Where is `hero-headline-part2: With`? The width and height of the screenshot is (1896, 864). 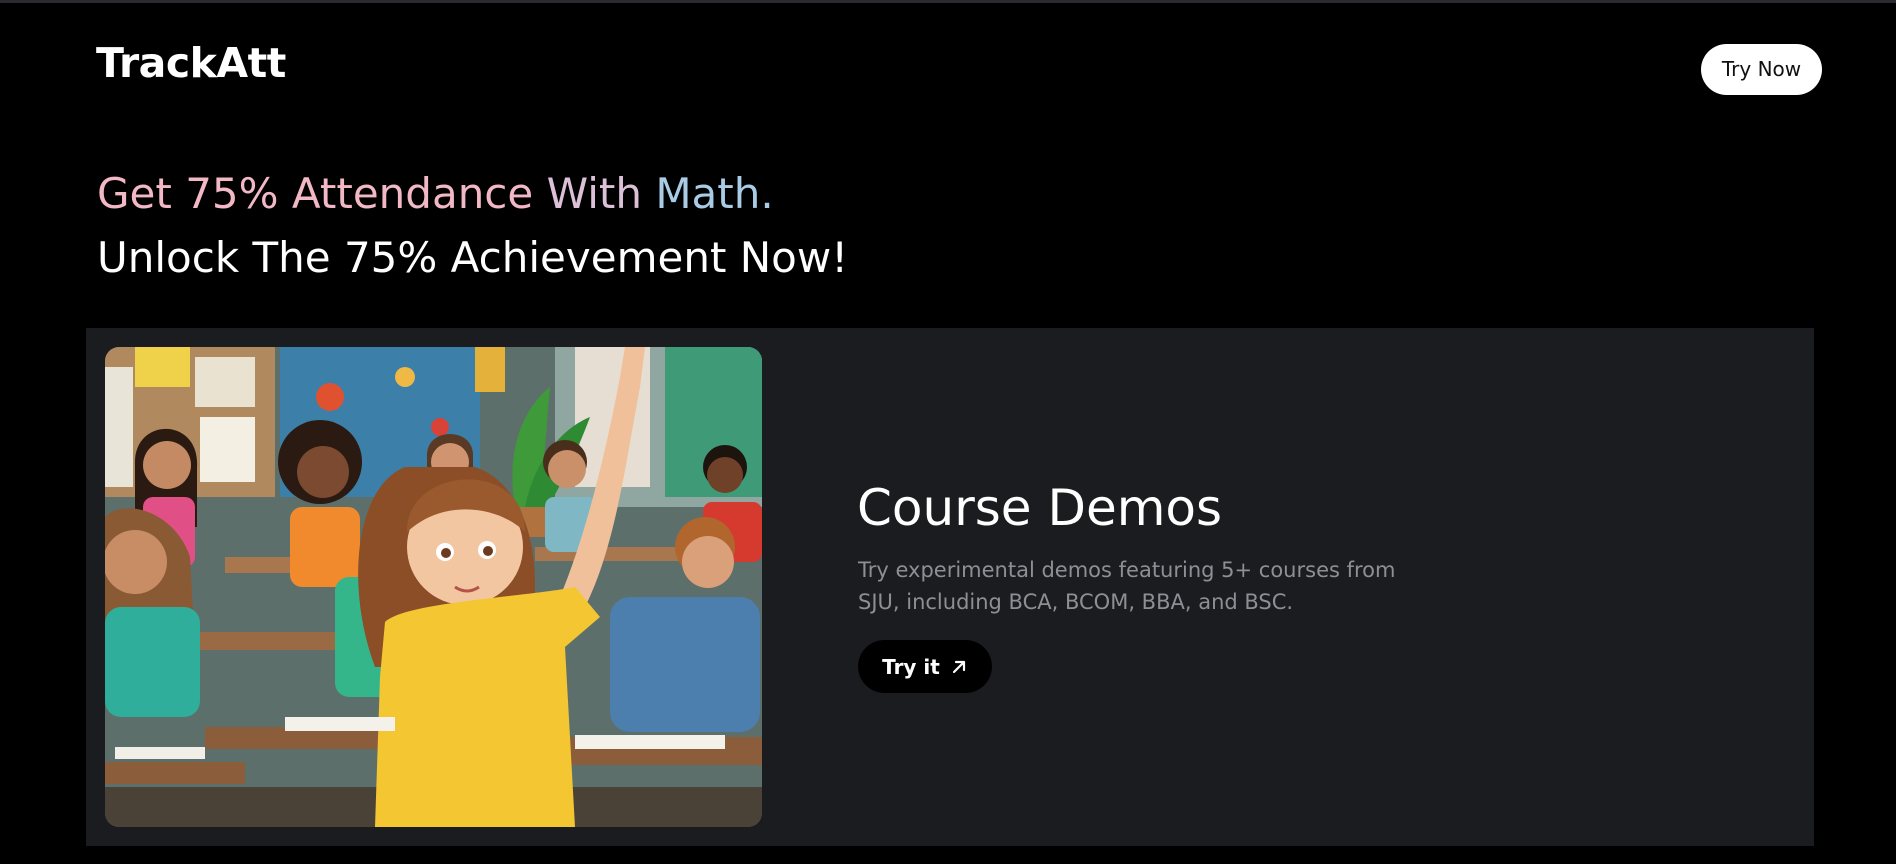
hero-headline-part2: With is located at coordinates (587, 193).